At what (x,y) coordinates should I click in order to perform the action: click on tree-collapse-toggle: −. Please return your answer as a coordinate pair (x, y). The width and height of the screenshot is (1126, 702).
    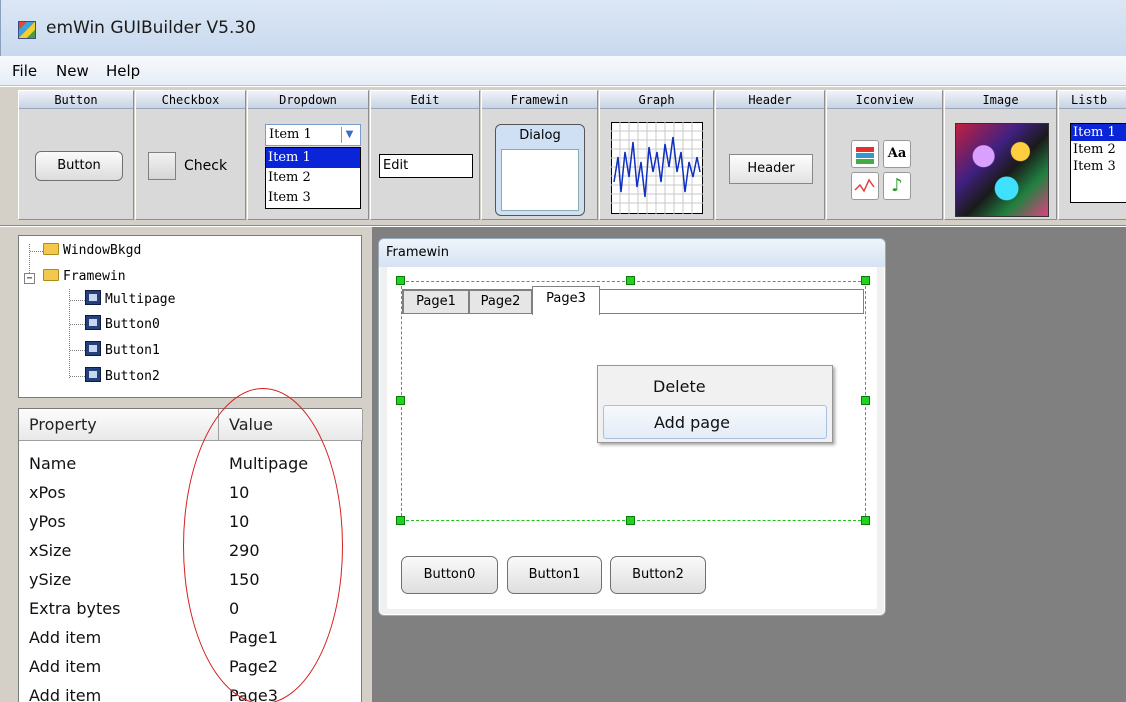
    Looking at the image, I should click on (29, 278).